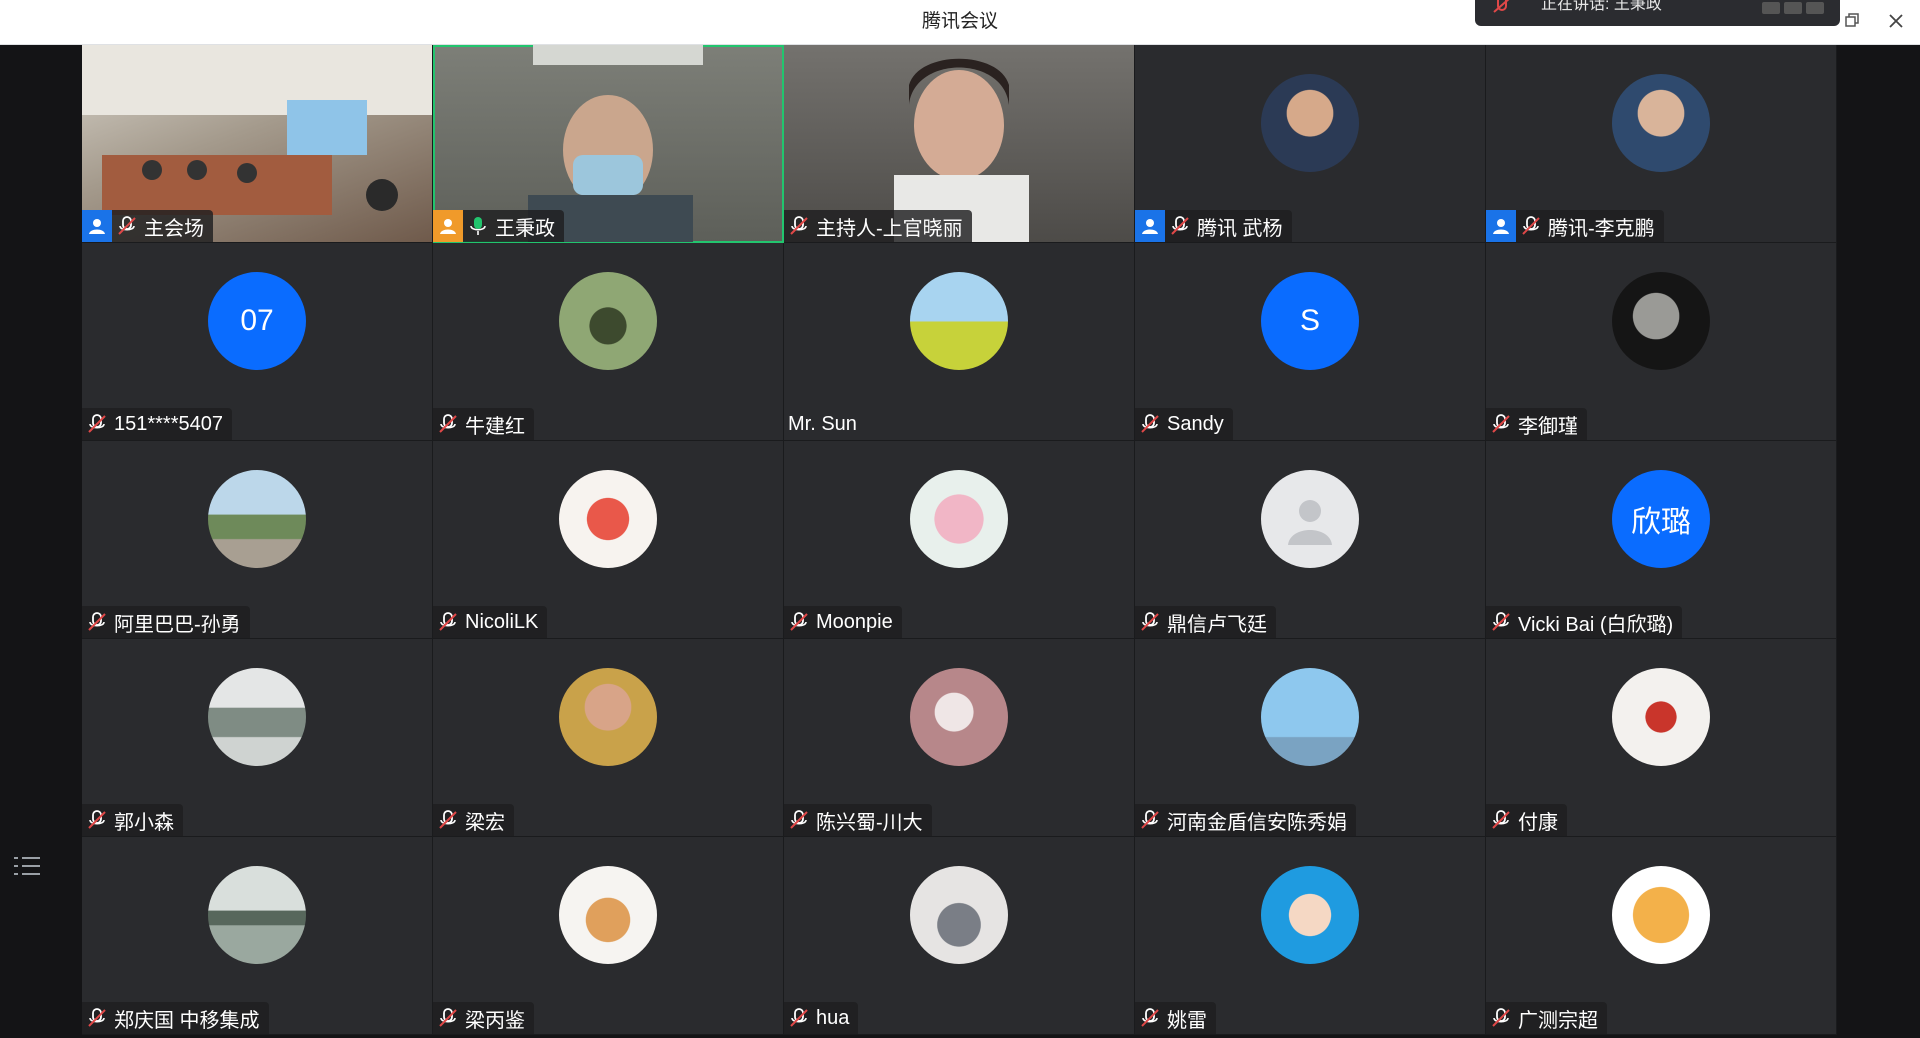 The height and width of the screenshot is (1038, 1920). Describe the element at coordinates (473, 820) in the screenshot. I see `participant-name-bar: 梁宏` at that location.